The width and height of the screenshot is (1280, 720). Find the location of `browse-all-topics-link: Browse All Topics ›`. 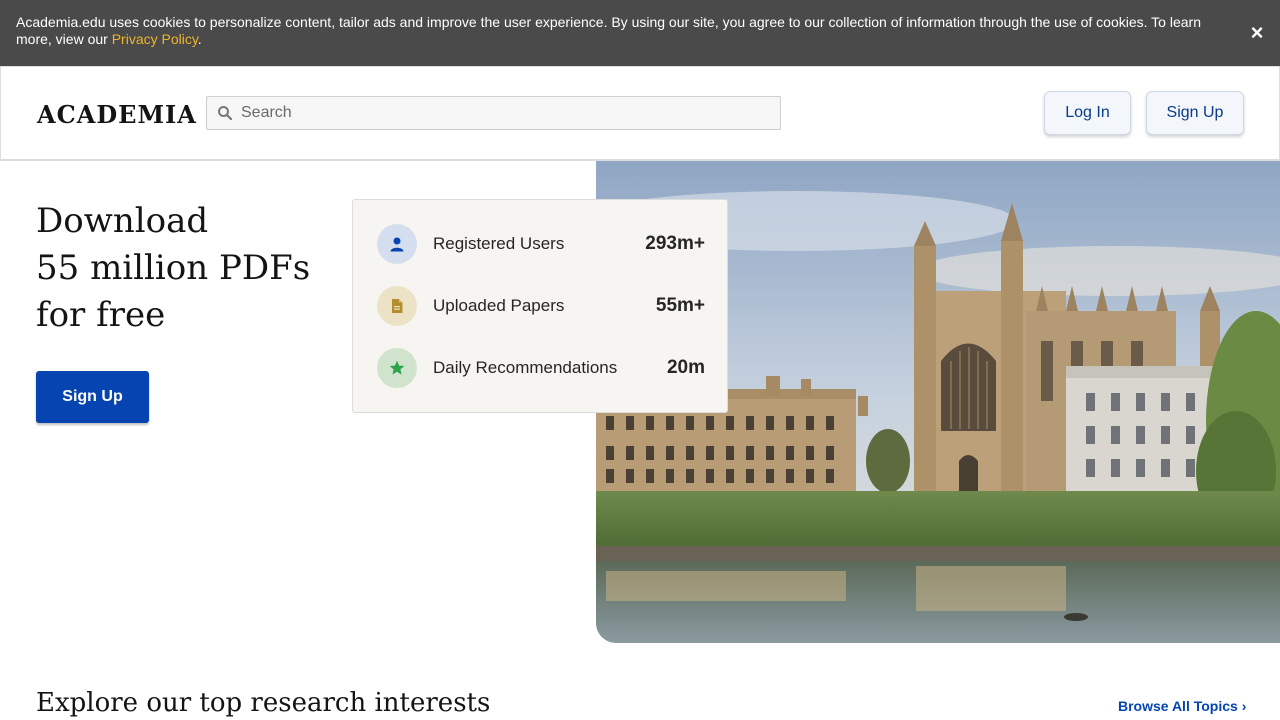

browse-all-topics-link: Browse All Topics › is located at coordinates (1182, 706).